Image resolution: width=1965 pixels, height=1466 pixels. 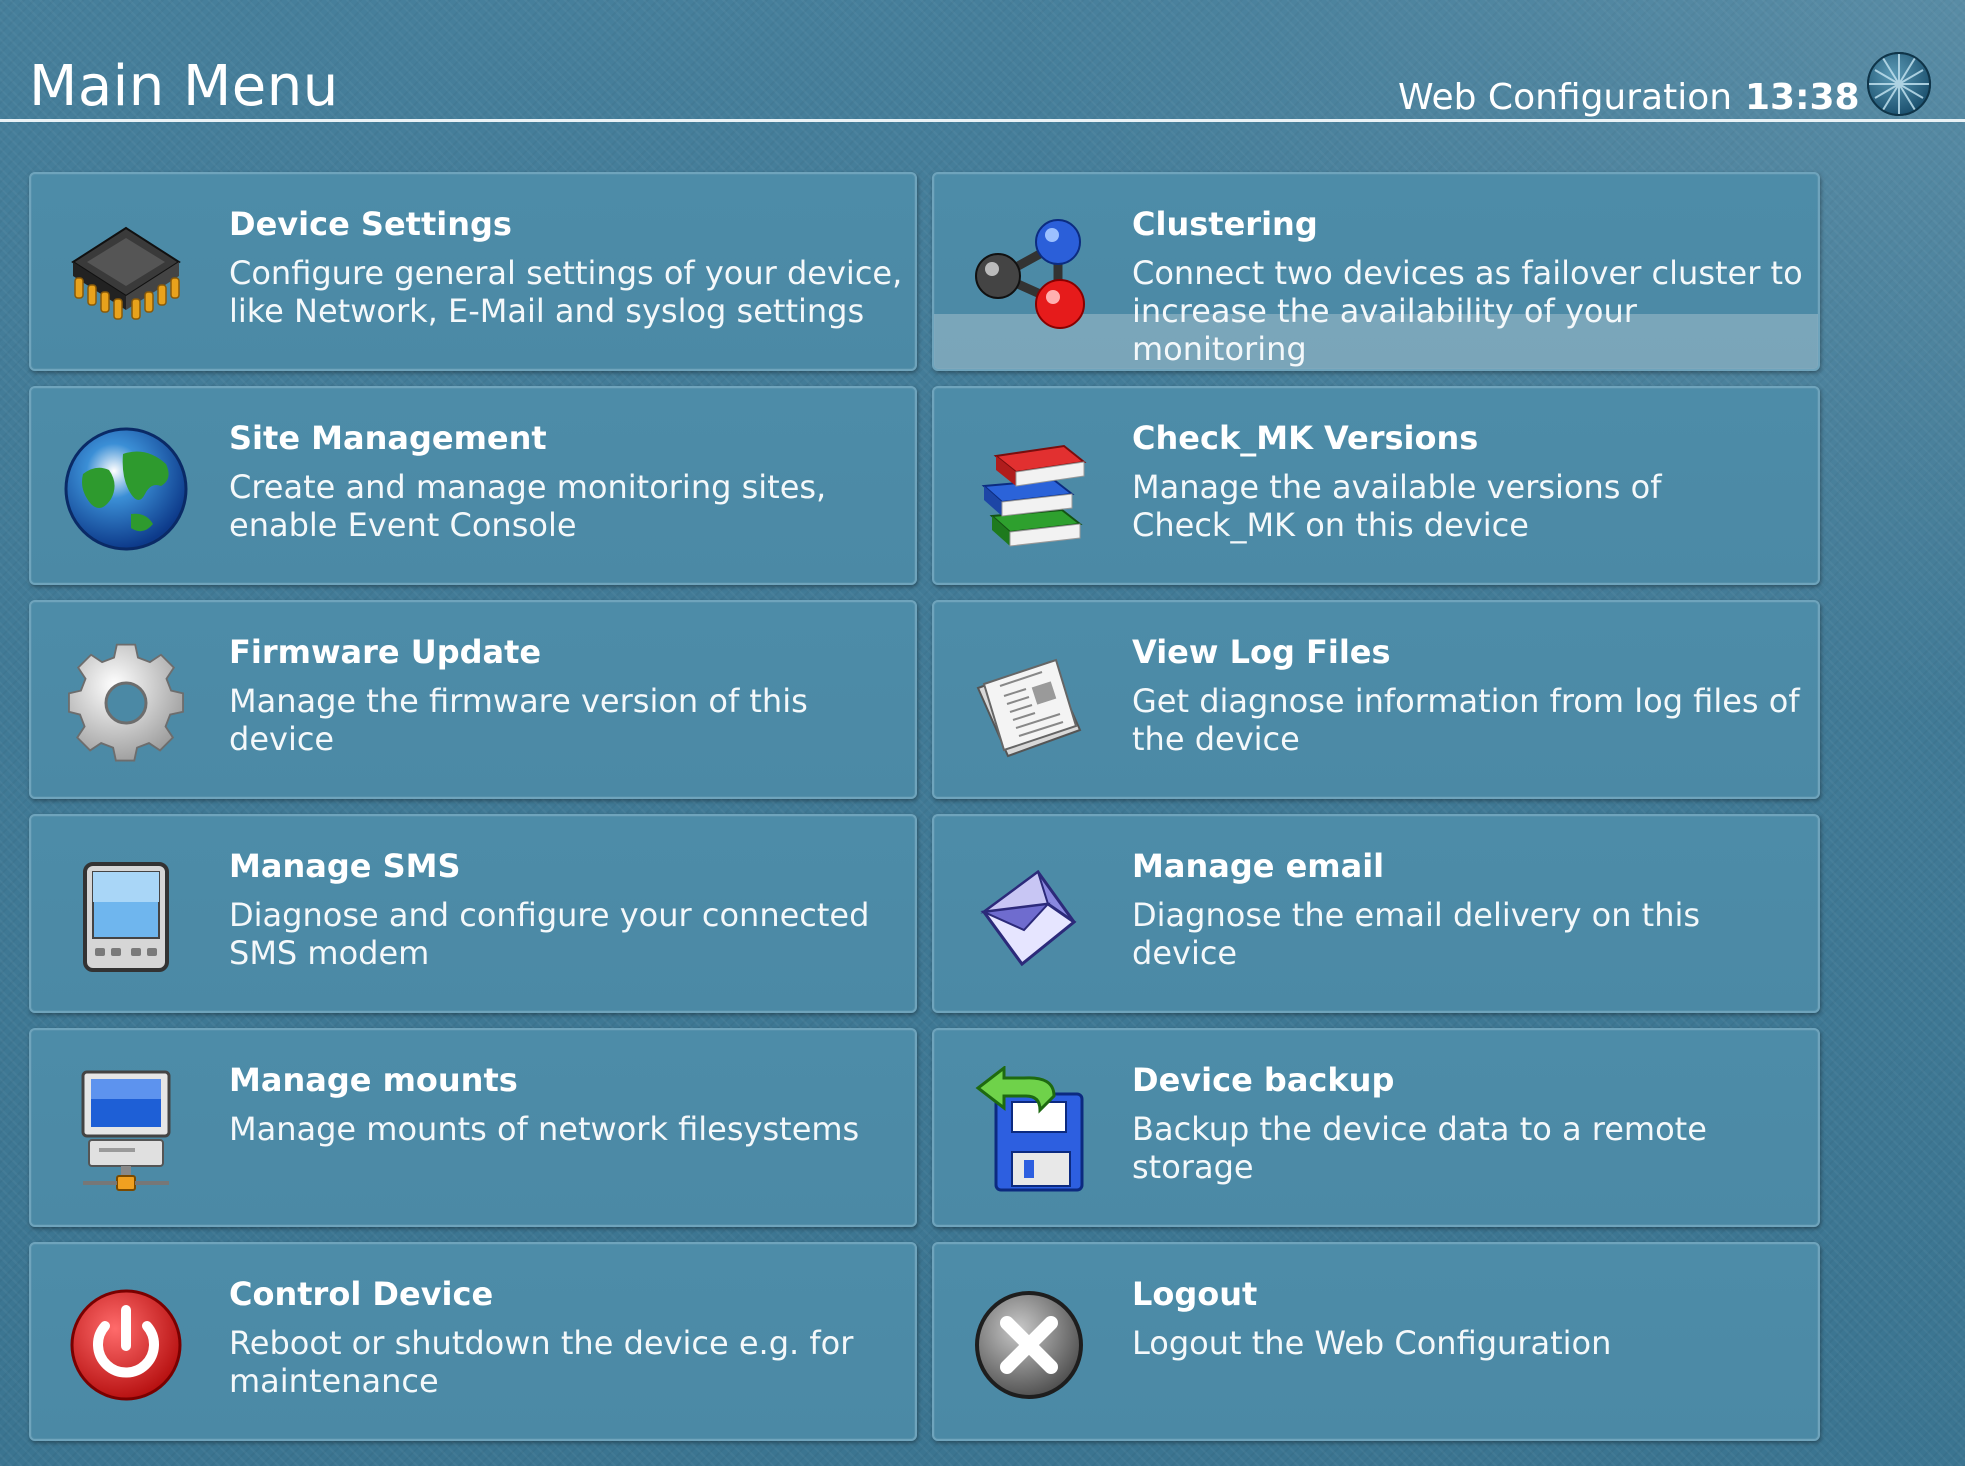 What do you see at coordinates (361, 1294) in the screenshot?
I see `tile-title: Control Device` at bounding box center [361, 1294].